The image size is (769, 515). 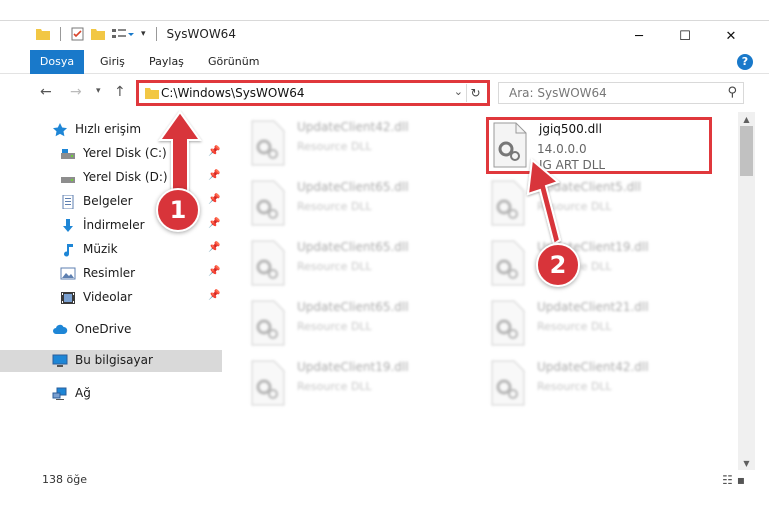 What do you see at coordinates (111, 394) in the screenshot?
I see `sidebar-item-network: Ağ` at bounding box center [111, 394].